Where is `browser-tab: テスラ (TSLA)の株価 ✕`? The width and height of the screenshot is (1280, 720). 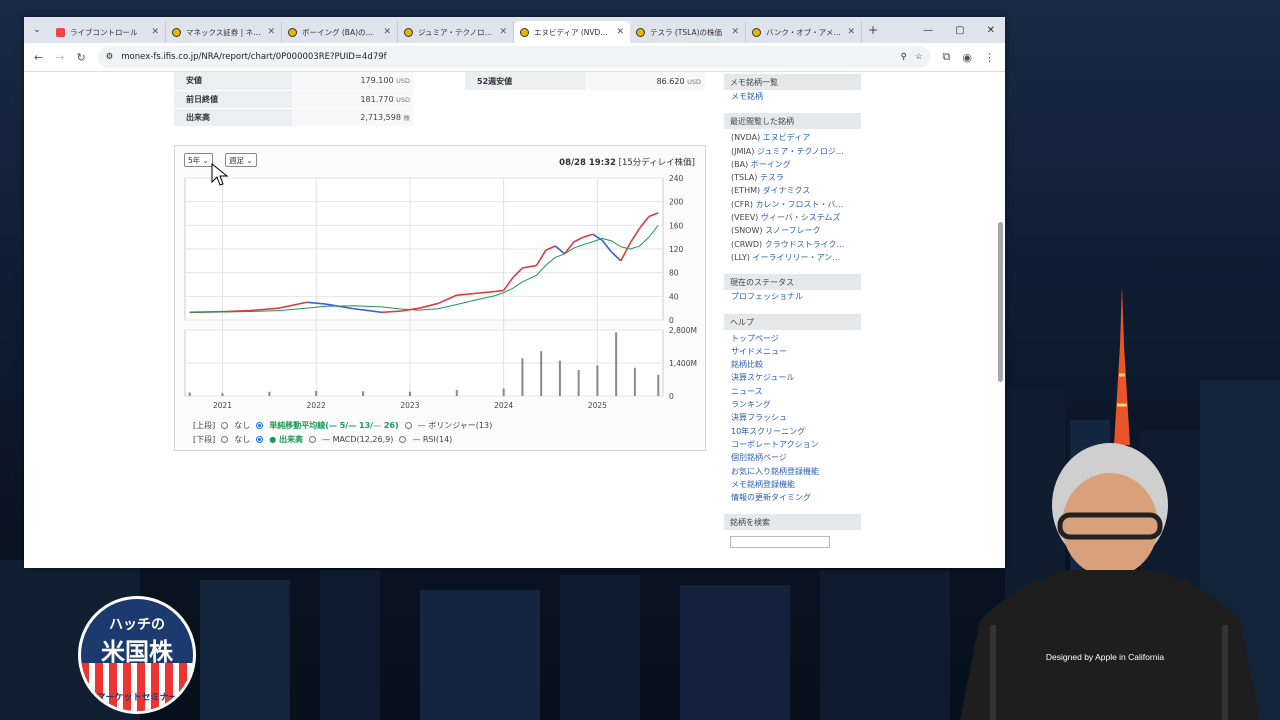
browser-tab: テスラ (TSLA)の株価 ✕ is located at coordinates (688, 32).